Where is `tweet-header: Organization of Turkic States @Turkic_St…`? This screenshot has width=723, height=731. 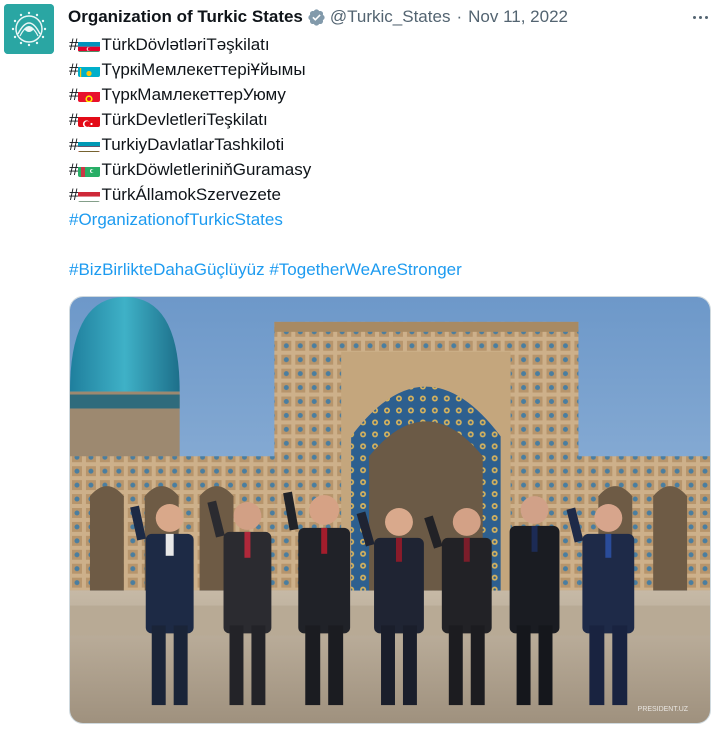
tweet-header: Organization of Turkic States @Turkic_St… is located at coordinates (389, 17).